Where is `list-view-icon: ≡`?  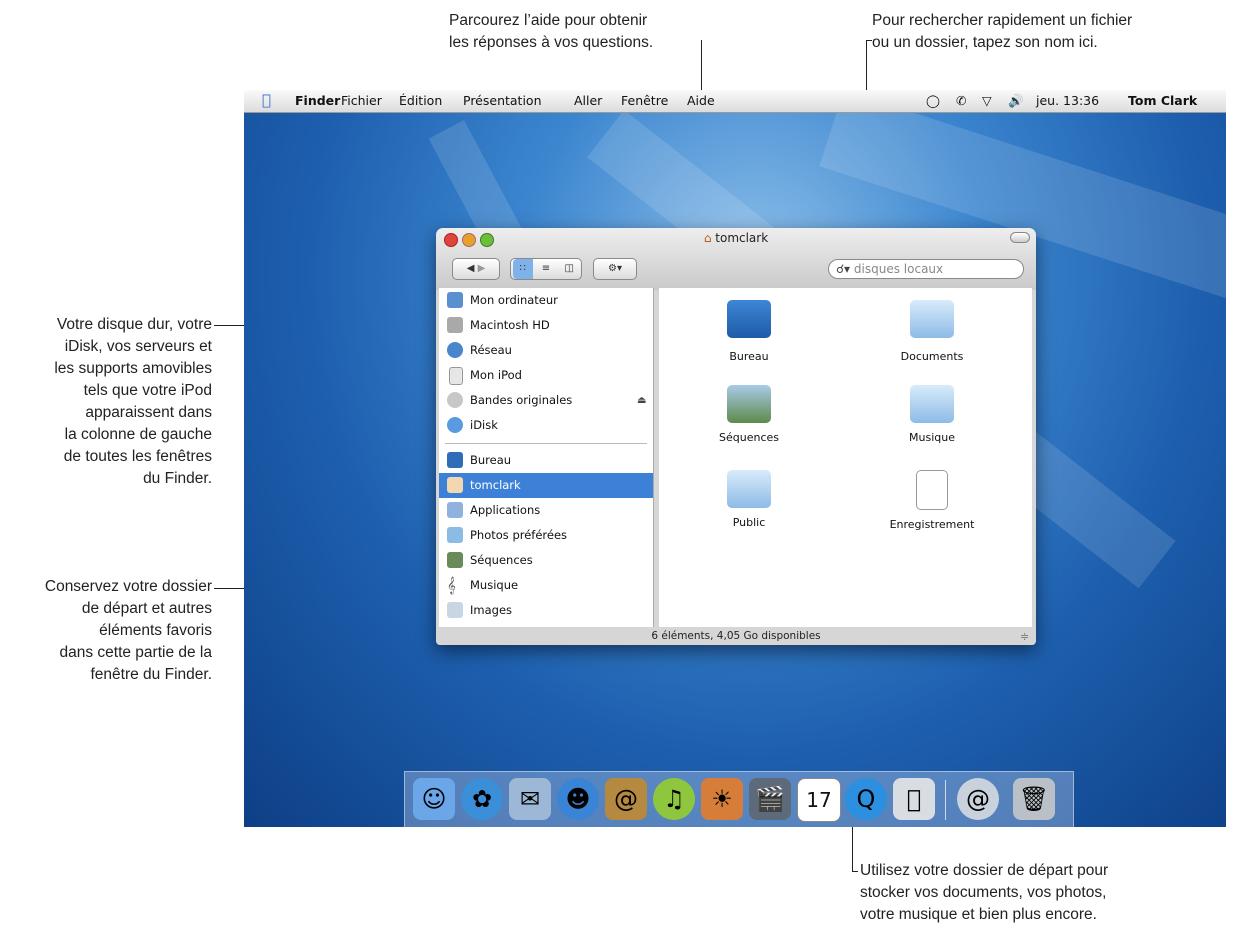 list-view-icon: ≡ is located at coordinates (546, 269).